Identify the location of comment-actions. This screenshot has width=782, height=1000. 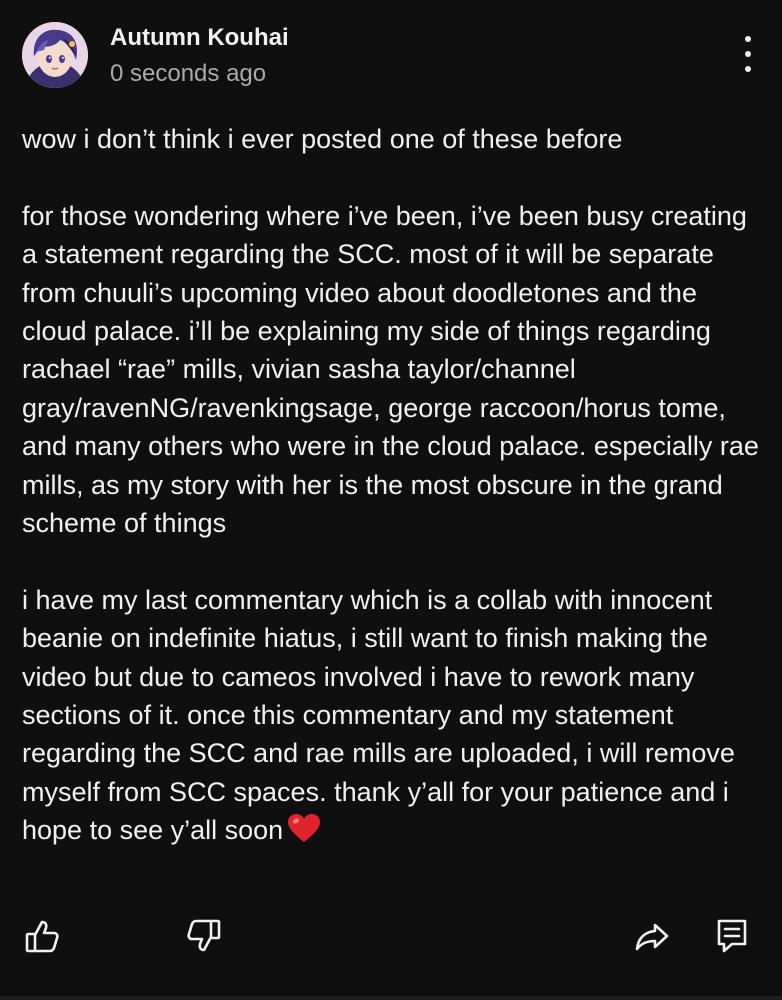
(391, 940).